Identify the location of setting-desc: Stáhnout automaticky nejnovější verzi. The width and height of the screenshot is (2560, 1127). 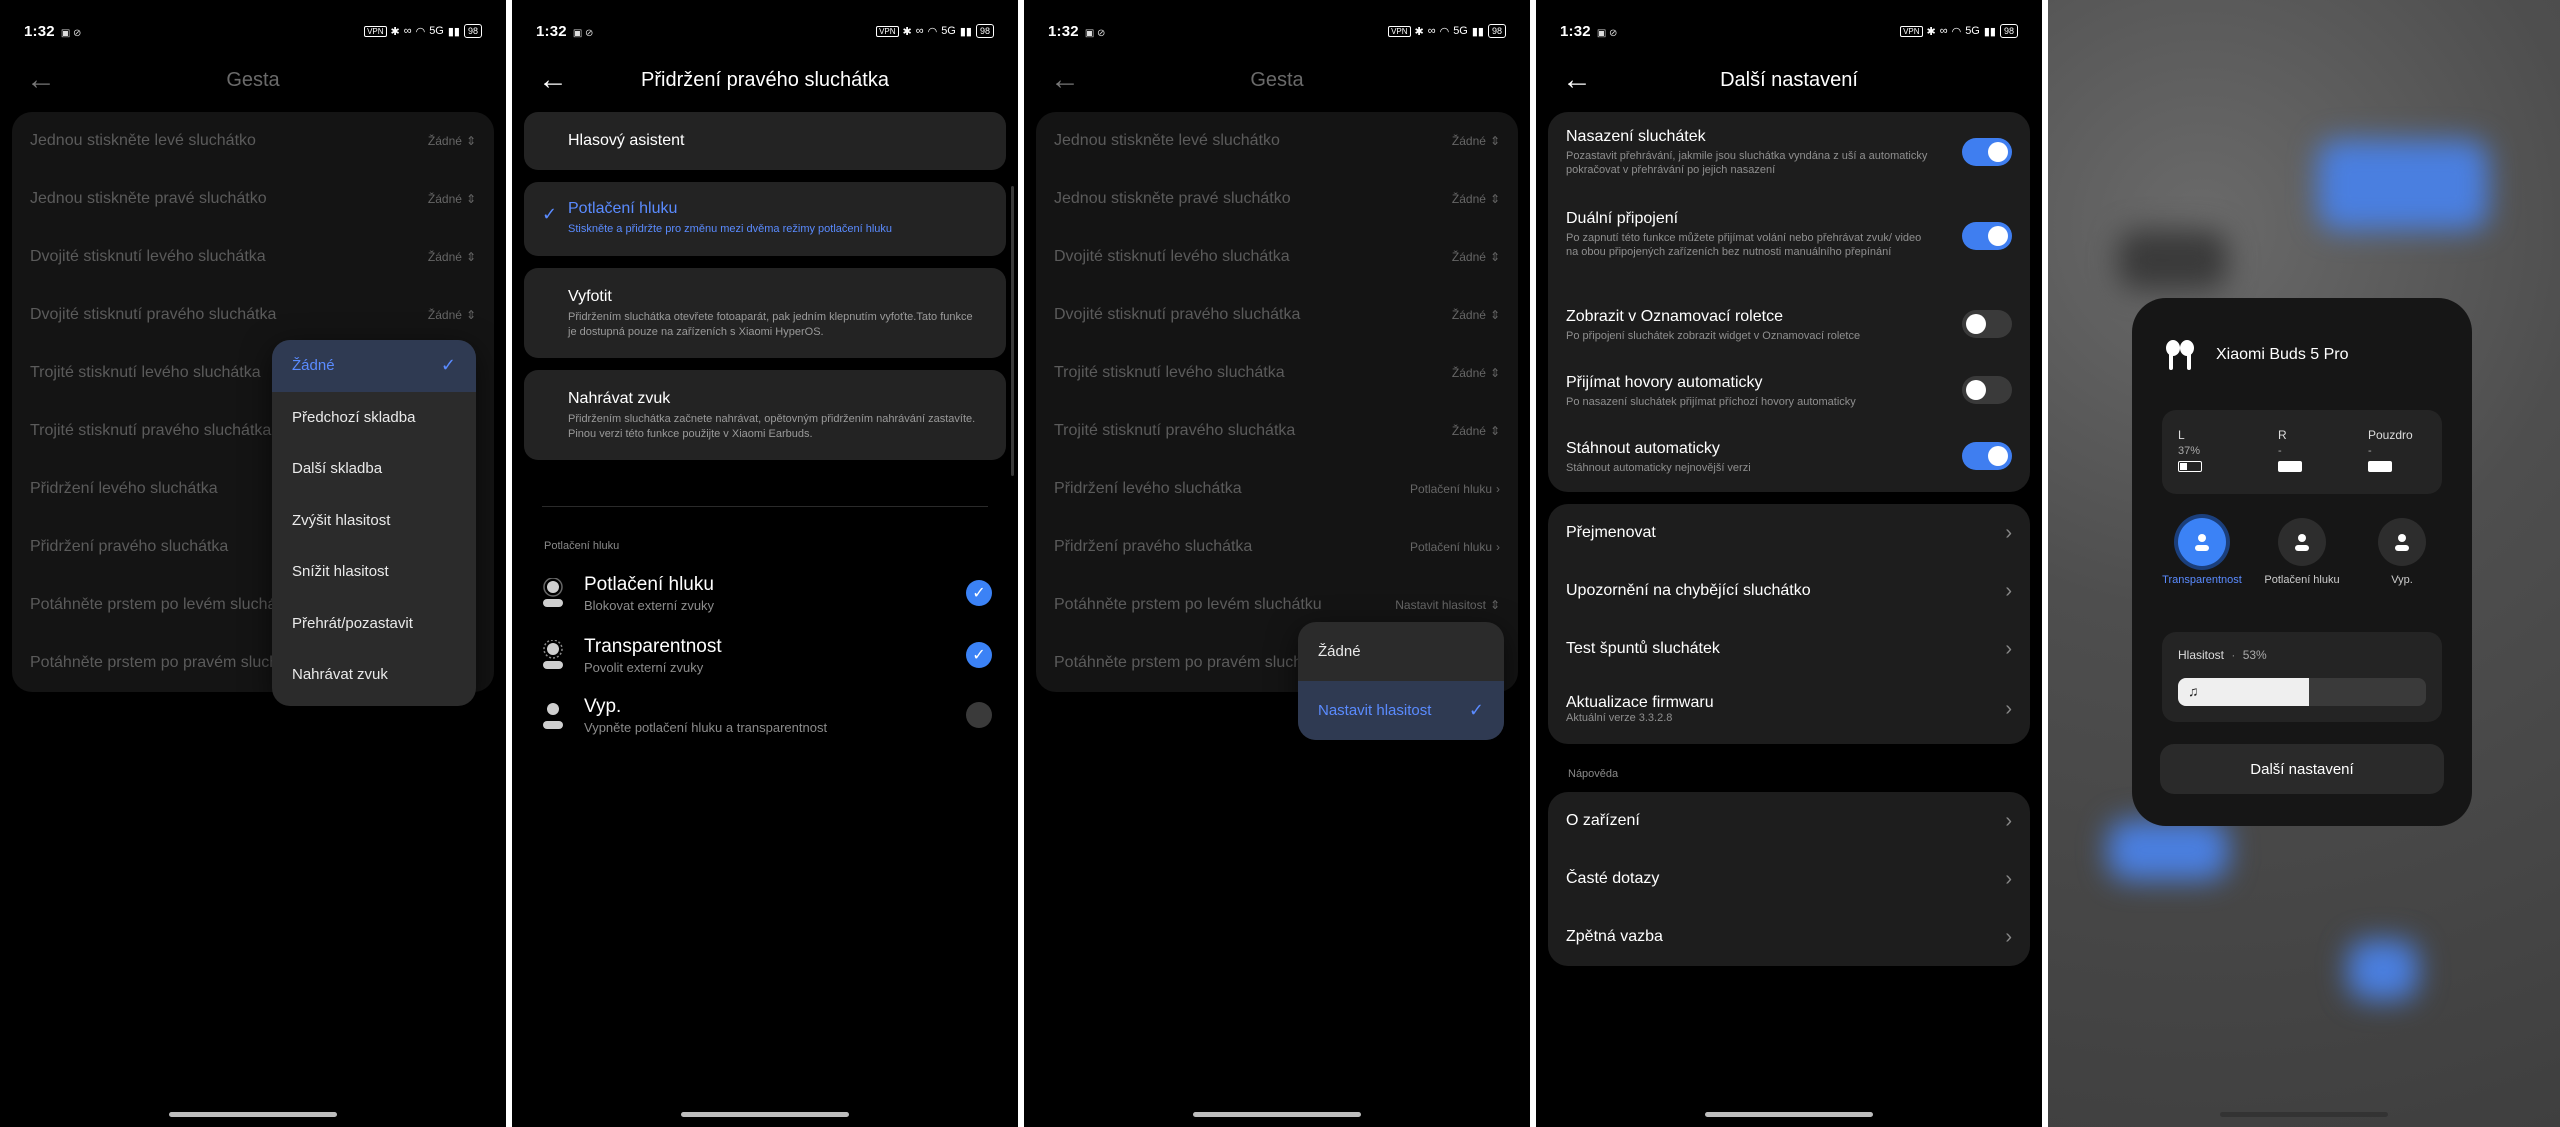
(1658, 468).